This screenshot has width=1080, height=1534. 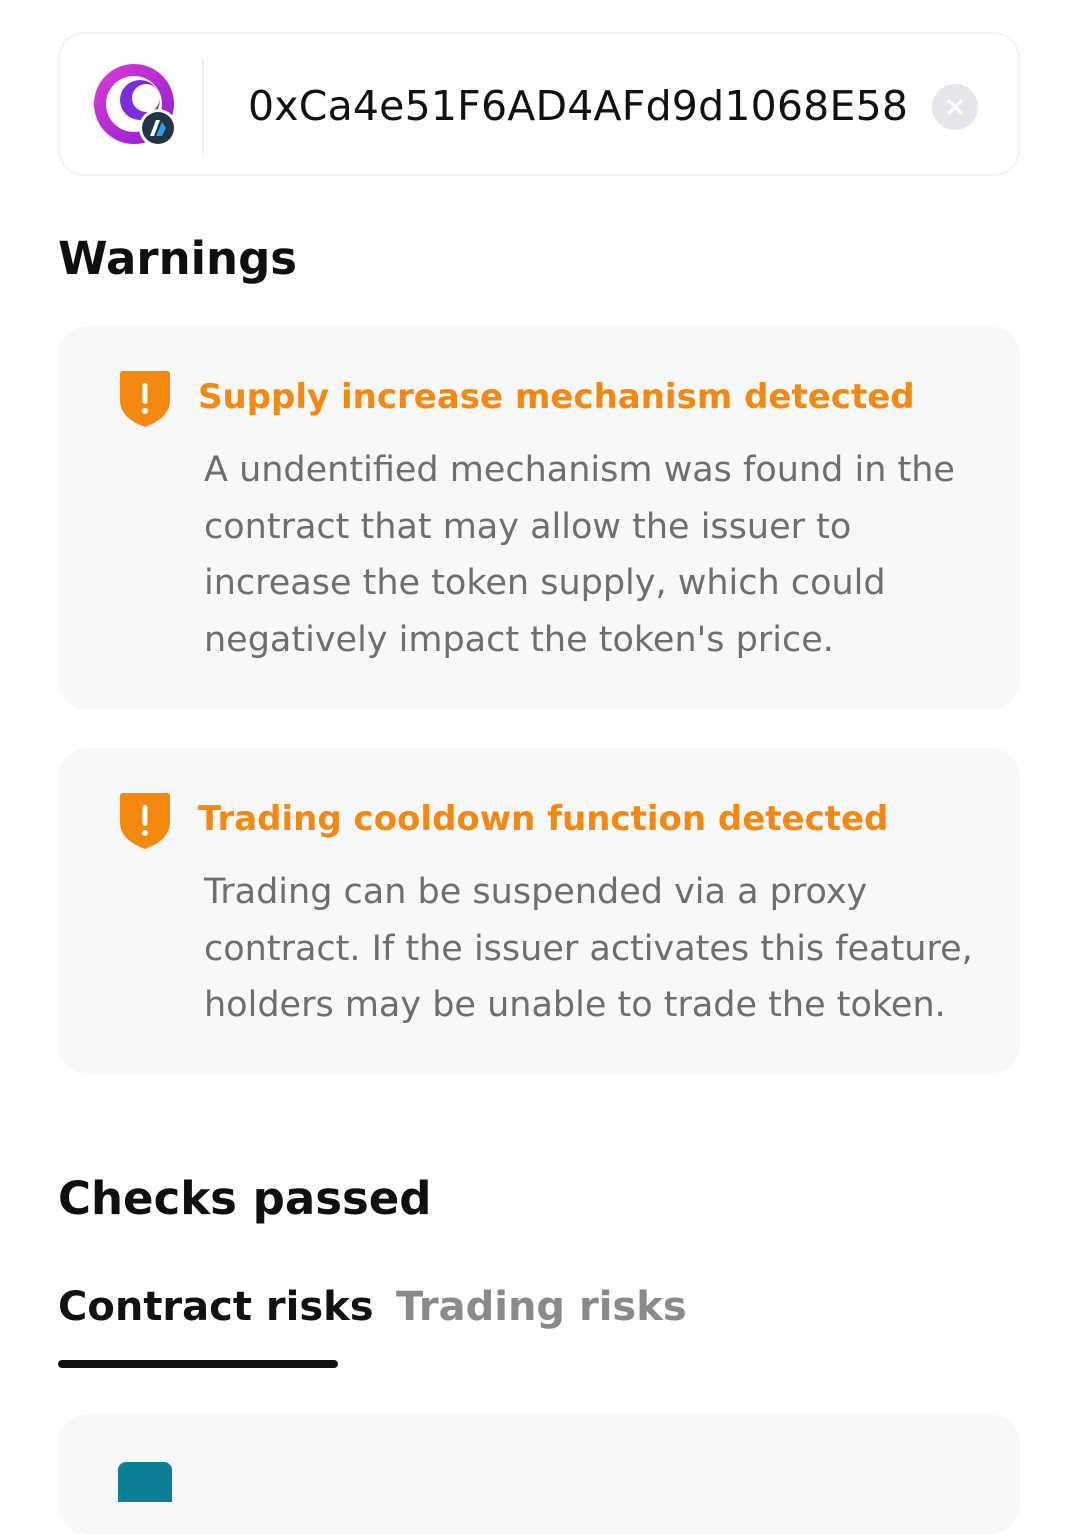 What do you see at coordinates (145, 1482) in the screenshot?
I see `shield-check-icon` at bounding box center [145, 1482].